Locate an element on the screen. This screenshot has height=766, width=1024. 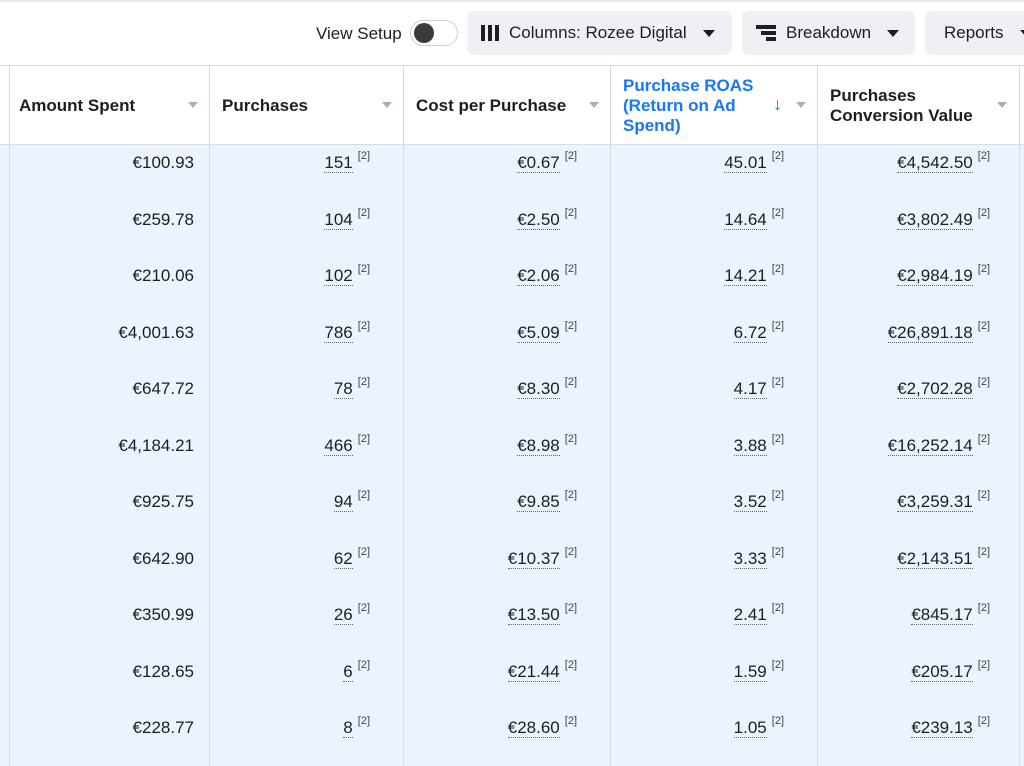
view-setup-toggle is located at coordinates (434, 33).